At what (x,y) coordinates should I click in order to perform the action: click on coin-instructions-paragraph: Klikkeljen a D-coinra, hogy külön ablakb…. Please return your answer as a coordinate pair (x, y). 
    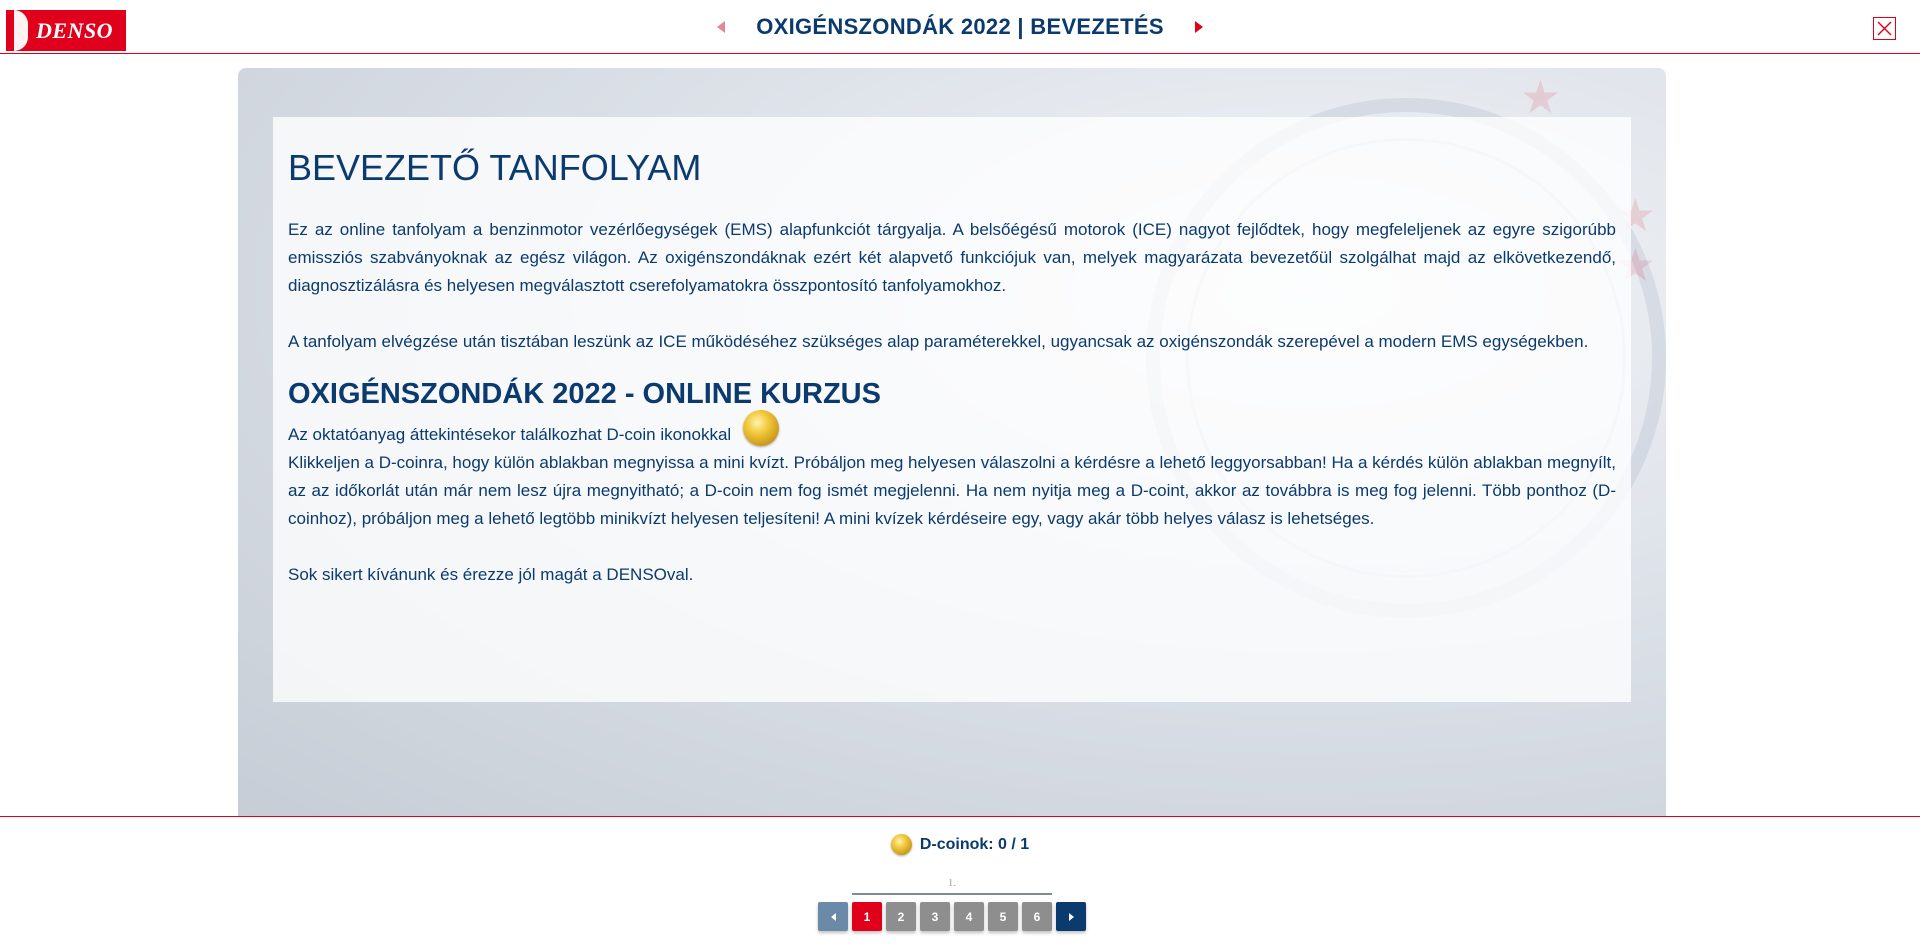
    Looking at the image, I should click on (952, 490).